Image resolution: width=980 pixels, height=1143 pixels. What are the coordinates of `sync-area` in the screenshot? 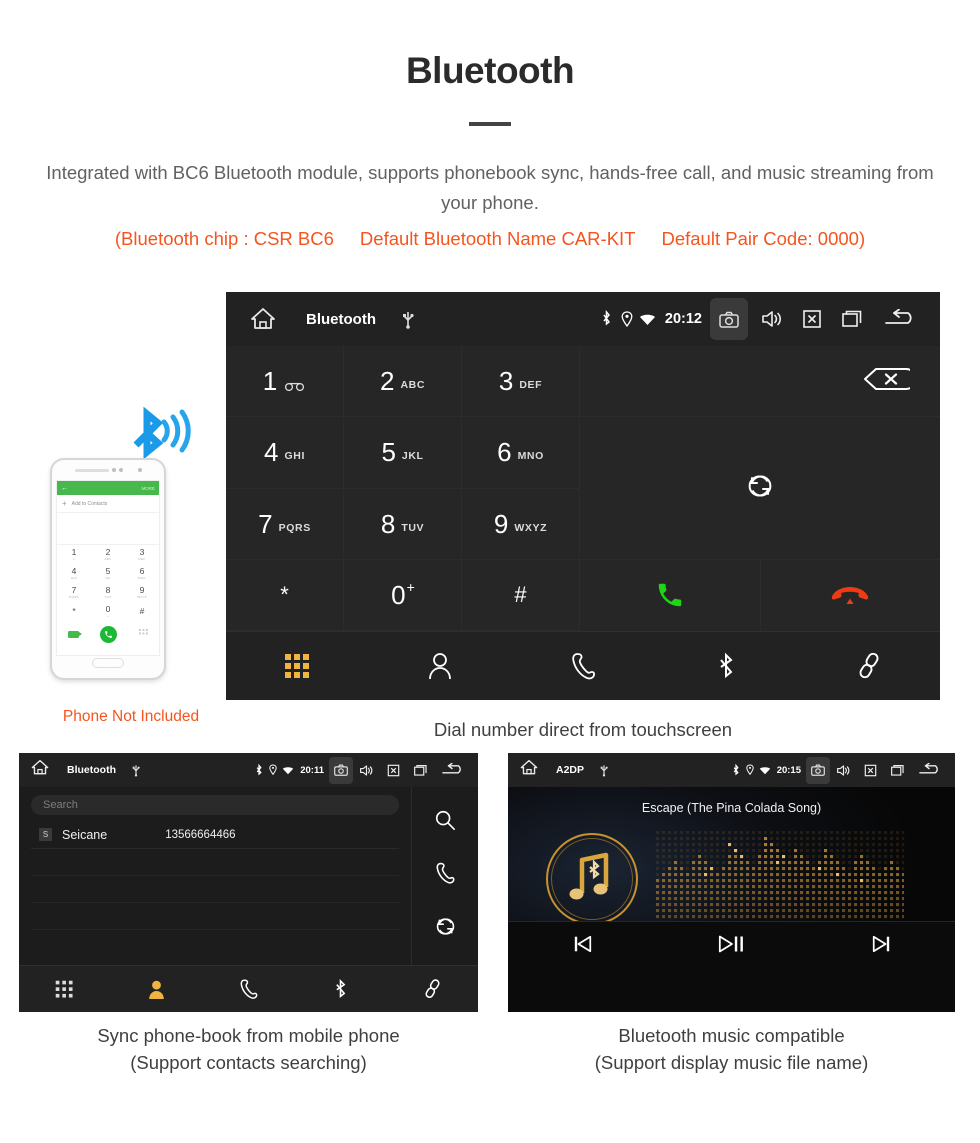 It's located at (760, 488).